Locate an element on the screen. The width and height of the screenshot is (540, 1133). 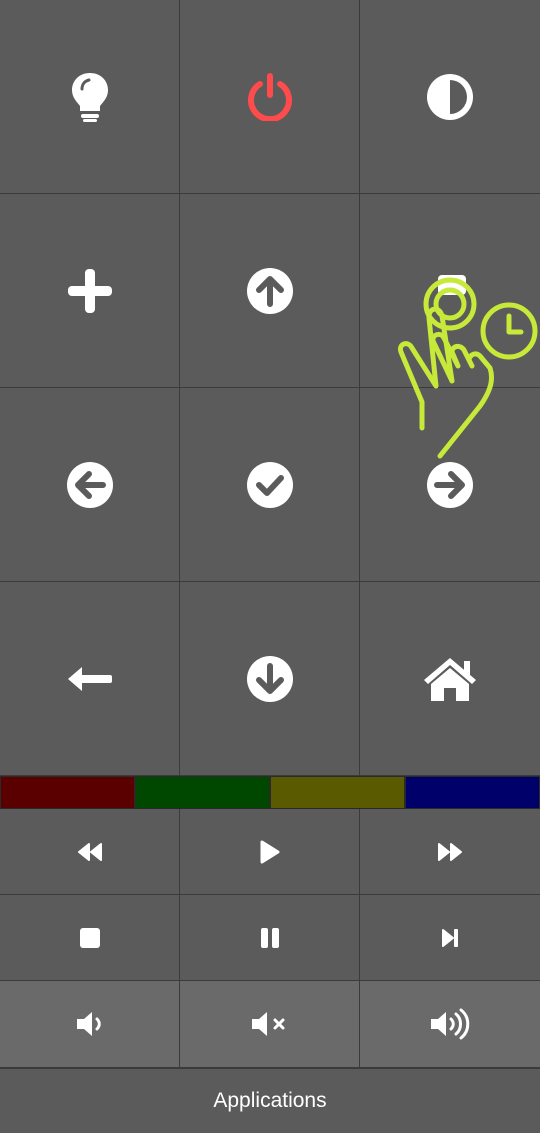
green-key is located at coordinates (202, 792).